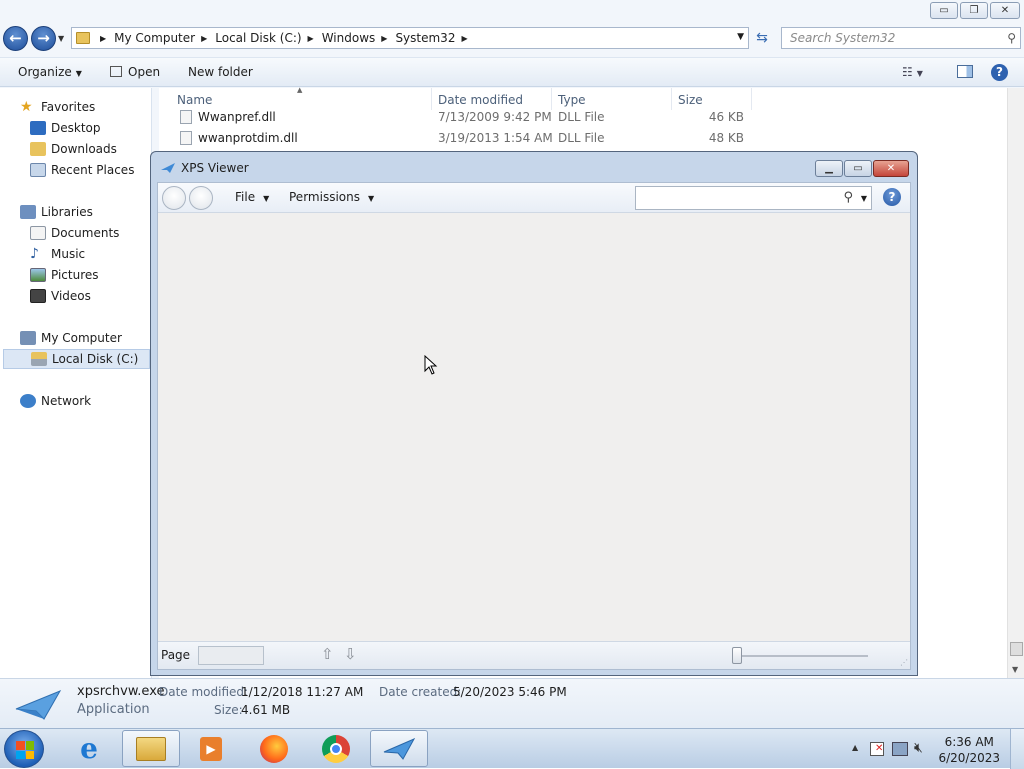 The image size is (1024, 769). Describe the element at coordinates (55, 401) in the screenshot. I see `nav-network: Network` at that location.